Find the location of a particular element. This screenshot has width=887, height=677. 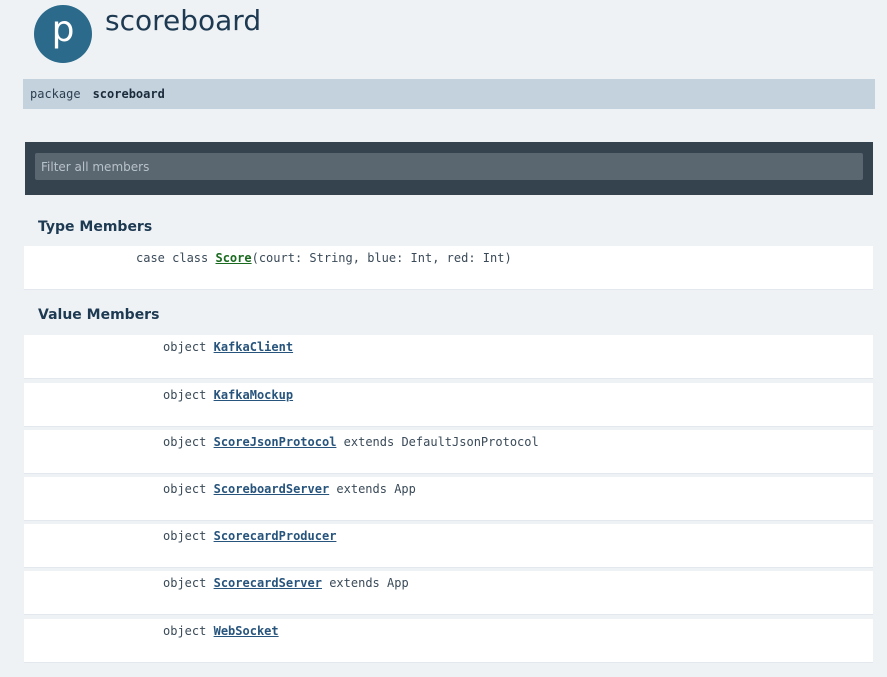

value-member-row: object KafkaClient is located at coordinates (448, 357).